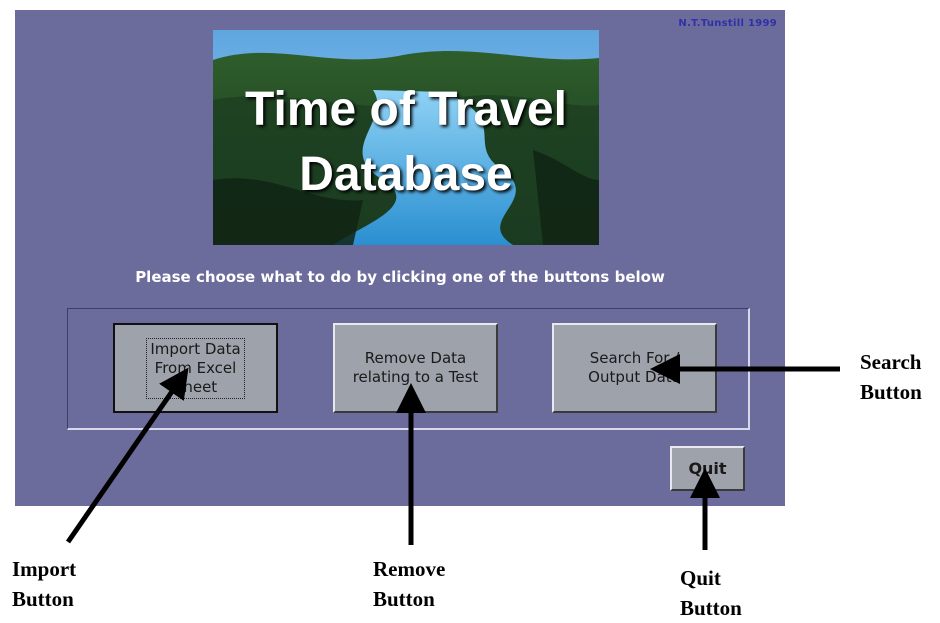  What do you see at coordinates (127, 455) in the screenshot?
I see `import-arrow` at bounding box center [127, 455].